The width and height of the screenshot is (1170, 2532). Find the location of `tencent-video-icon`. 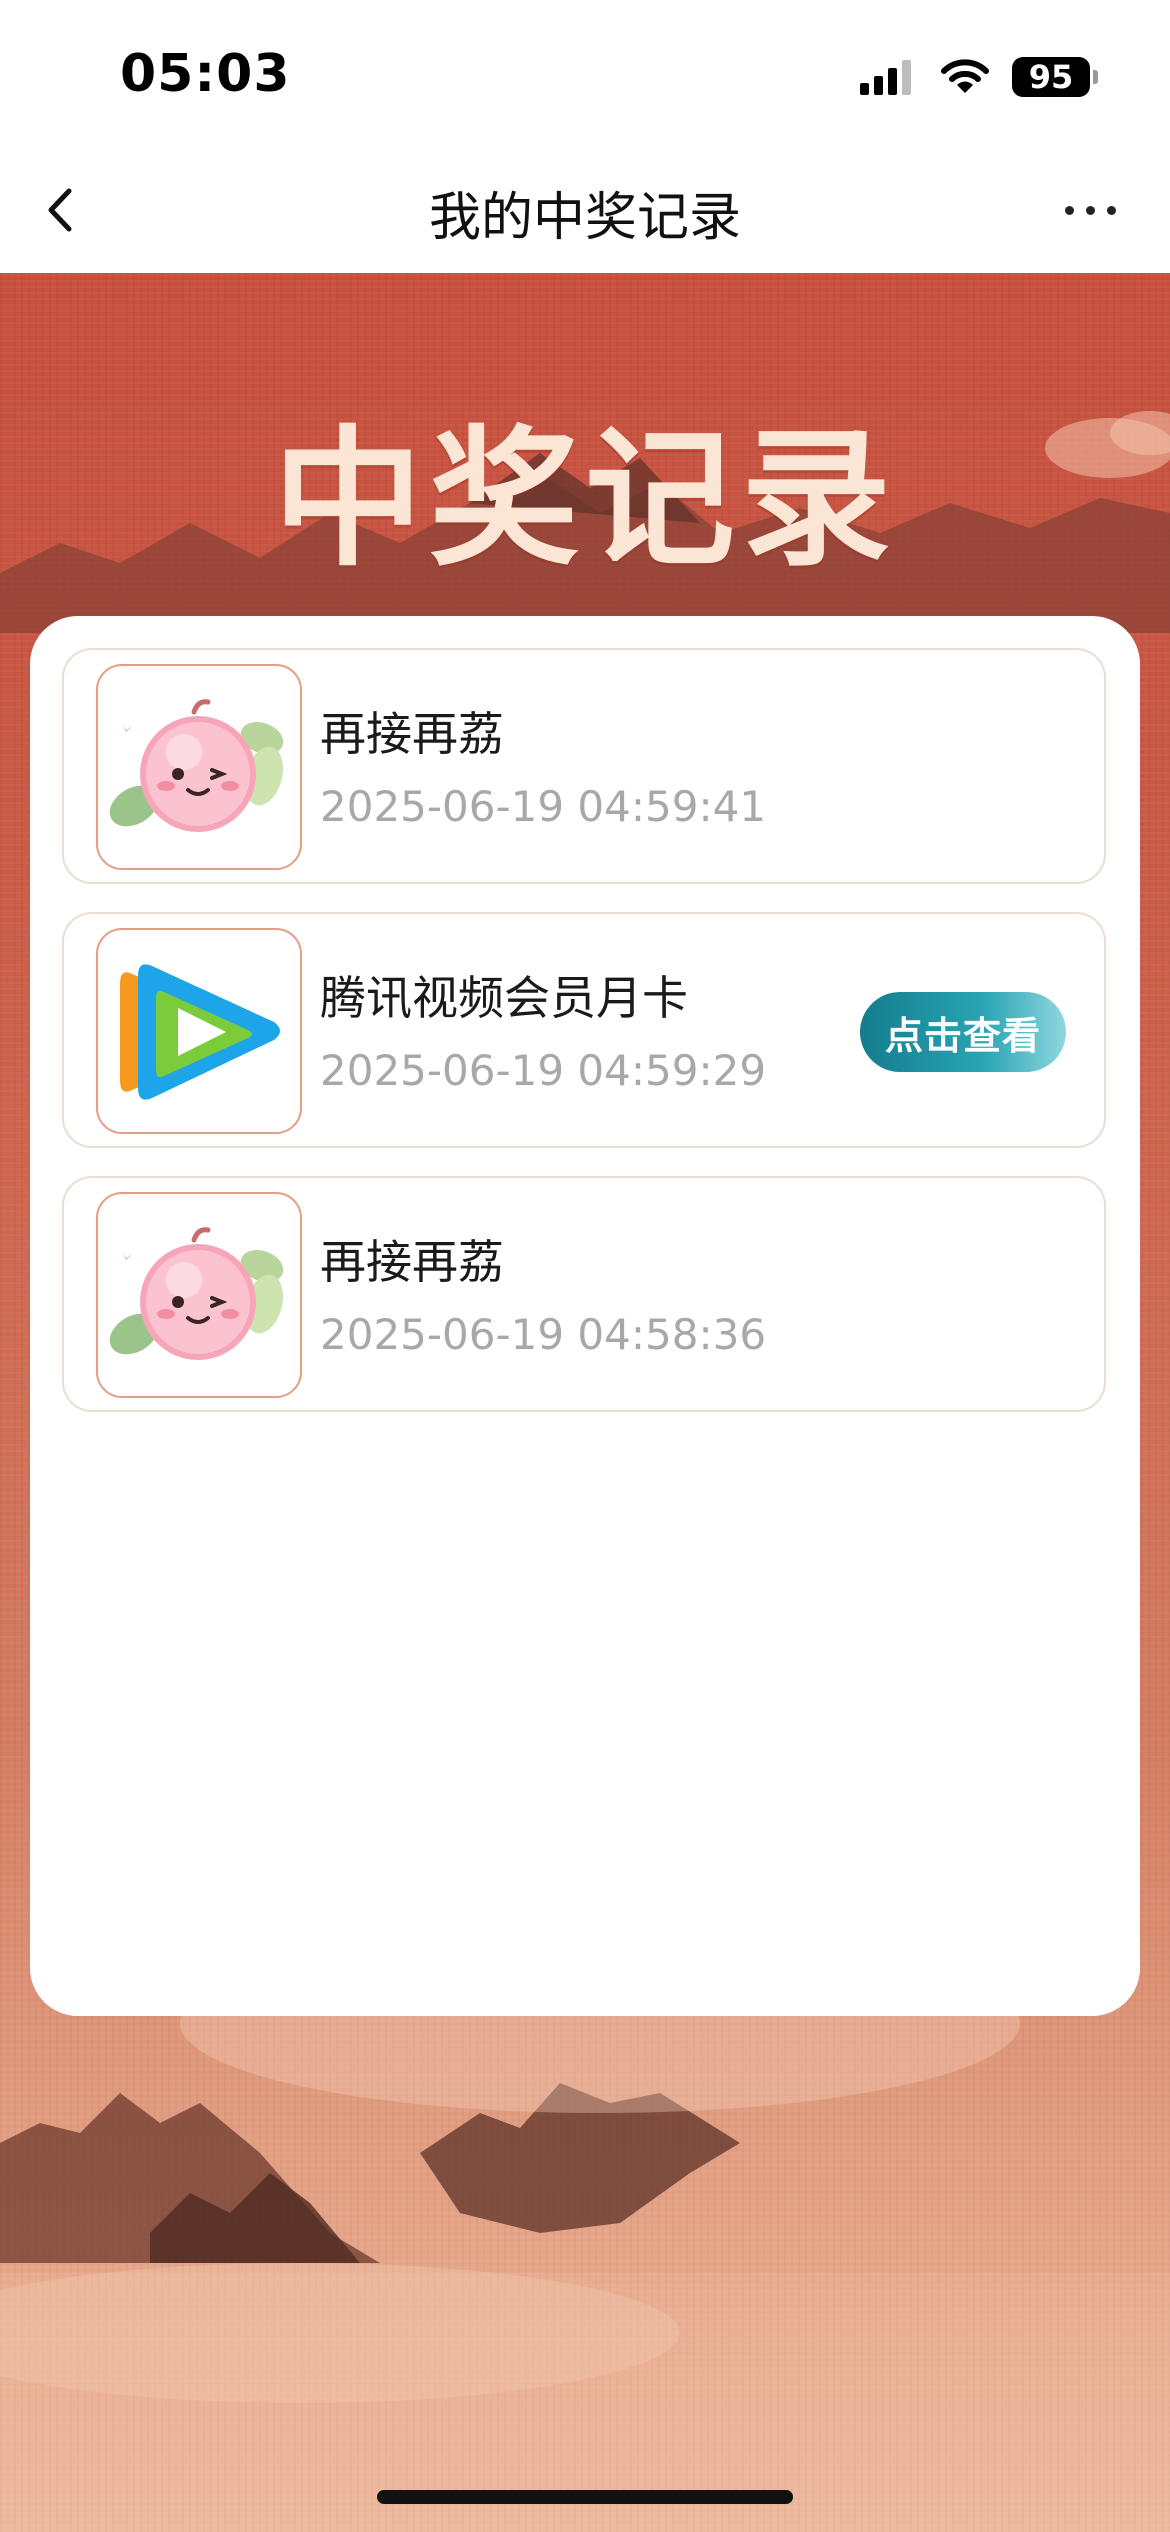

tencent-video-icon is located at coordinates (200, 1032).